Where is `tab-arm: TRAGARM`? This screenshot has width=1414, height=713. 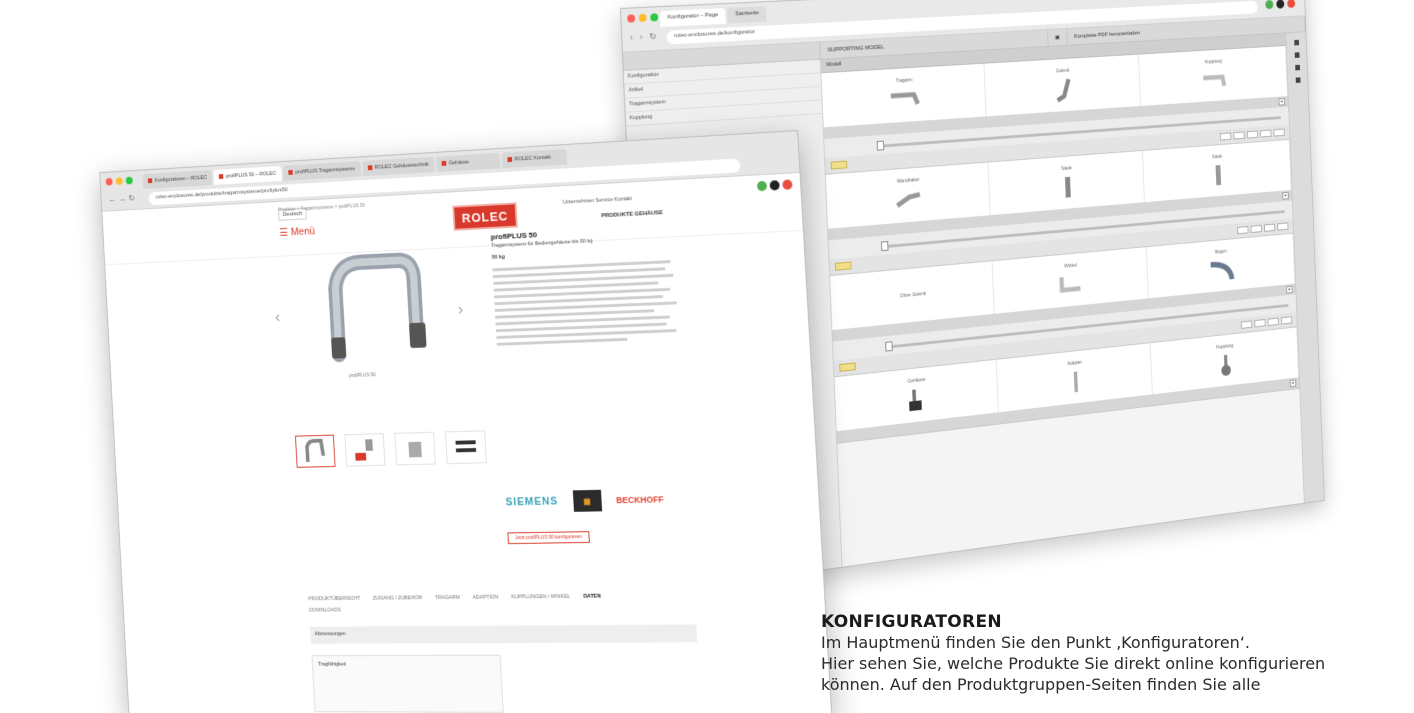 tab-arm: TRAGARM is located at coordinates (447, 598).